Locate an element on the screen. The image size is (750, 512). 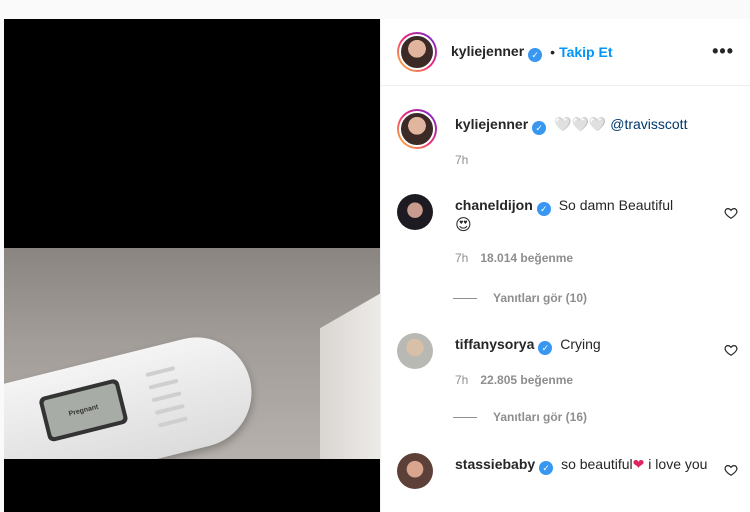
comment-row: stassiebaby ✓ so beautiful❤ i love you is located at coordinates (565, 471).